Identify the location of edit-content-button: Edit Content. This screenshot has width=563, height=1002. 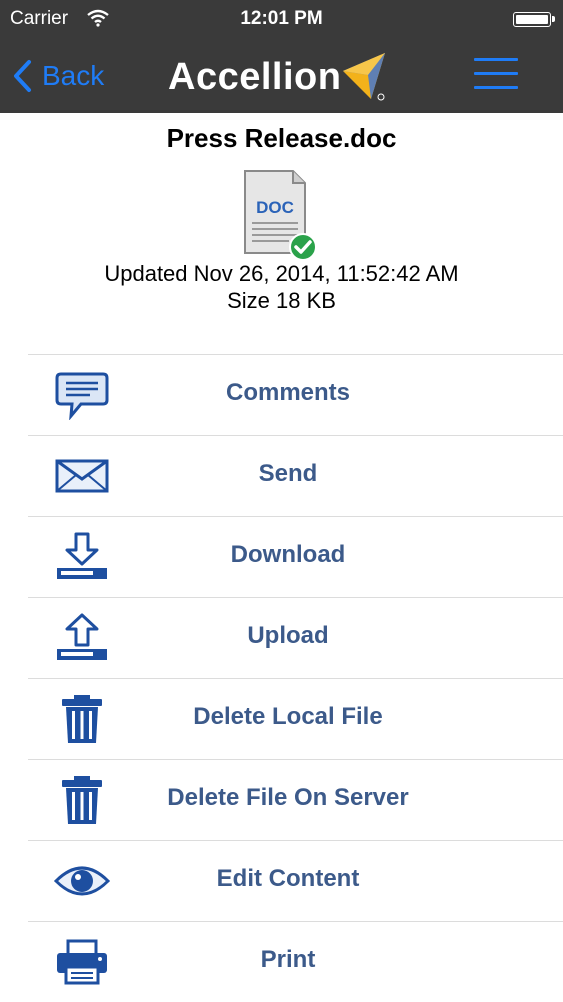
(295, 880).